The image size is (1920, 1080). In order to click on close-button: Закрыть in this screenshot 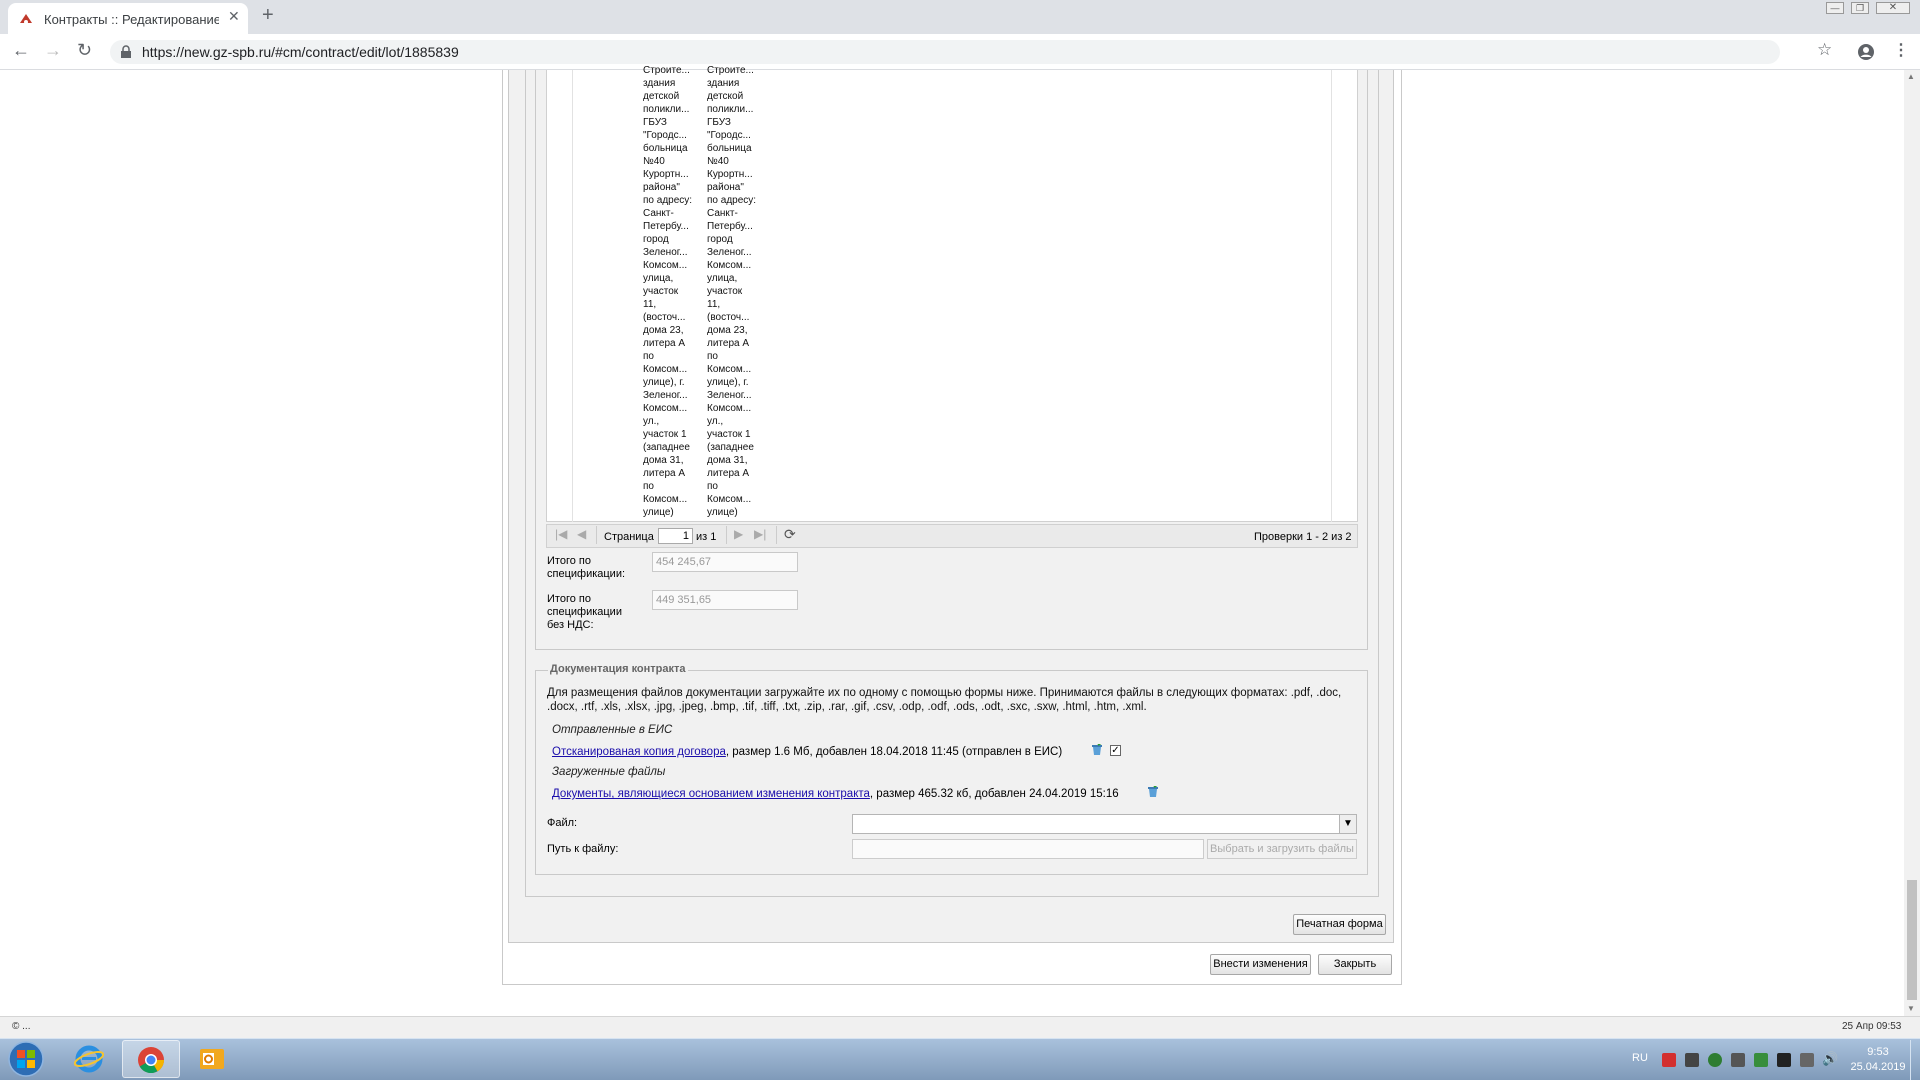, I will do `click(1355, 964)`.